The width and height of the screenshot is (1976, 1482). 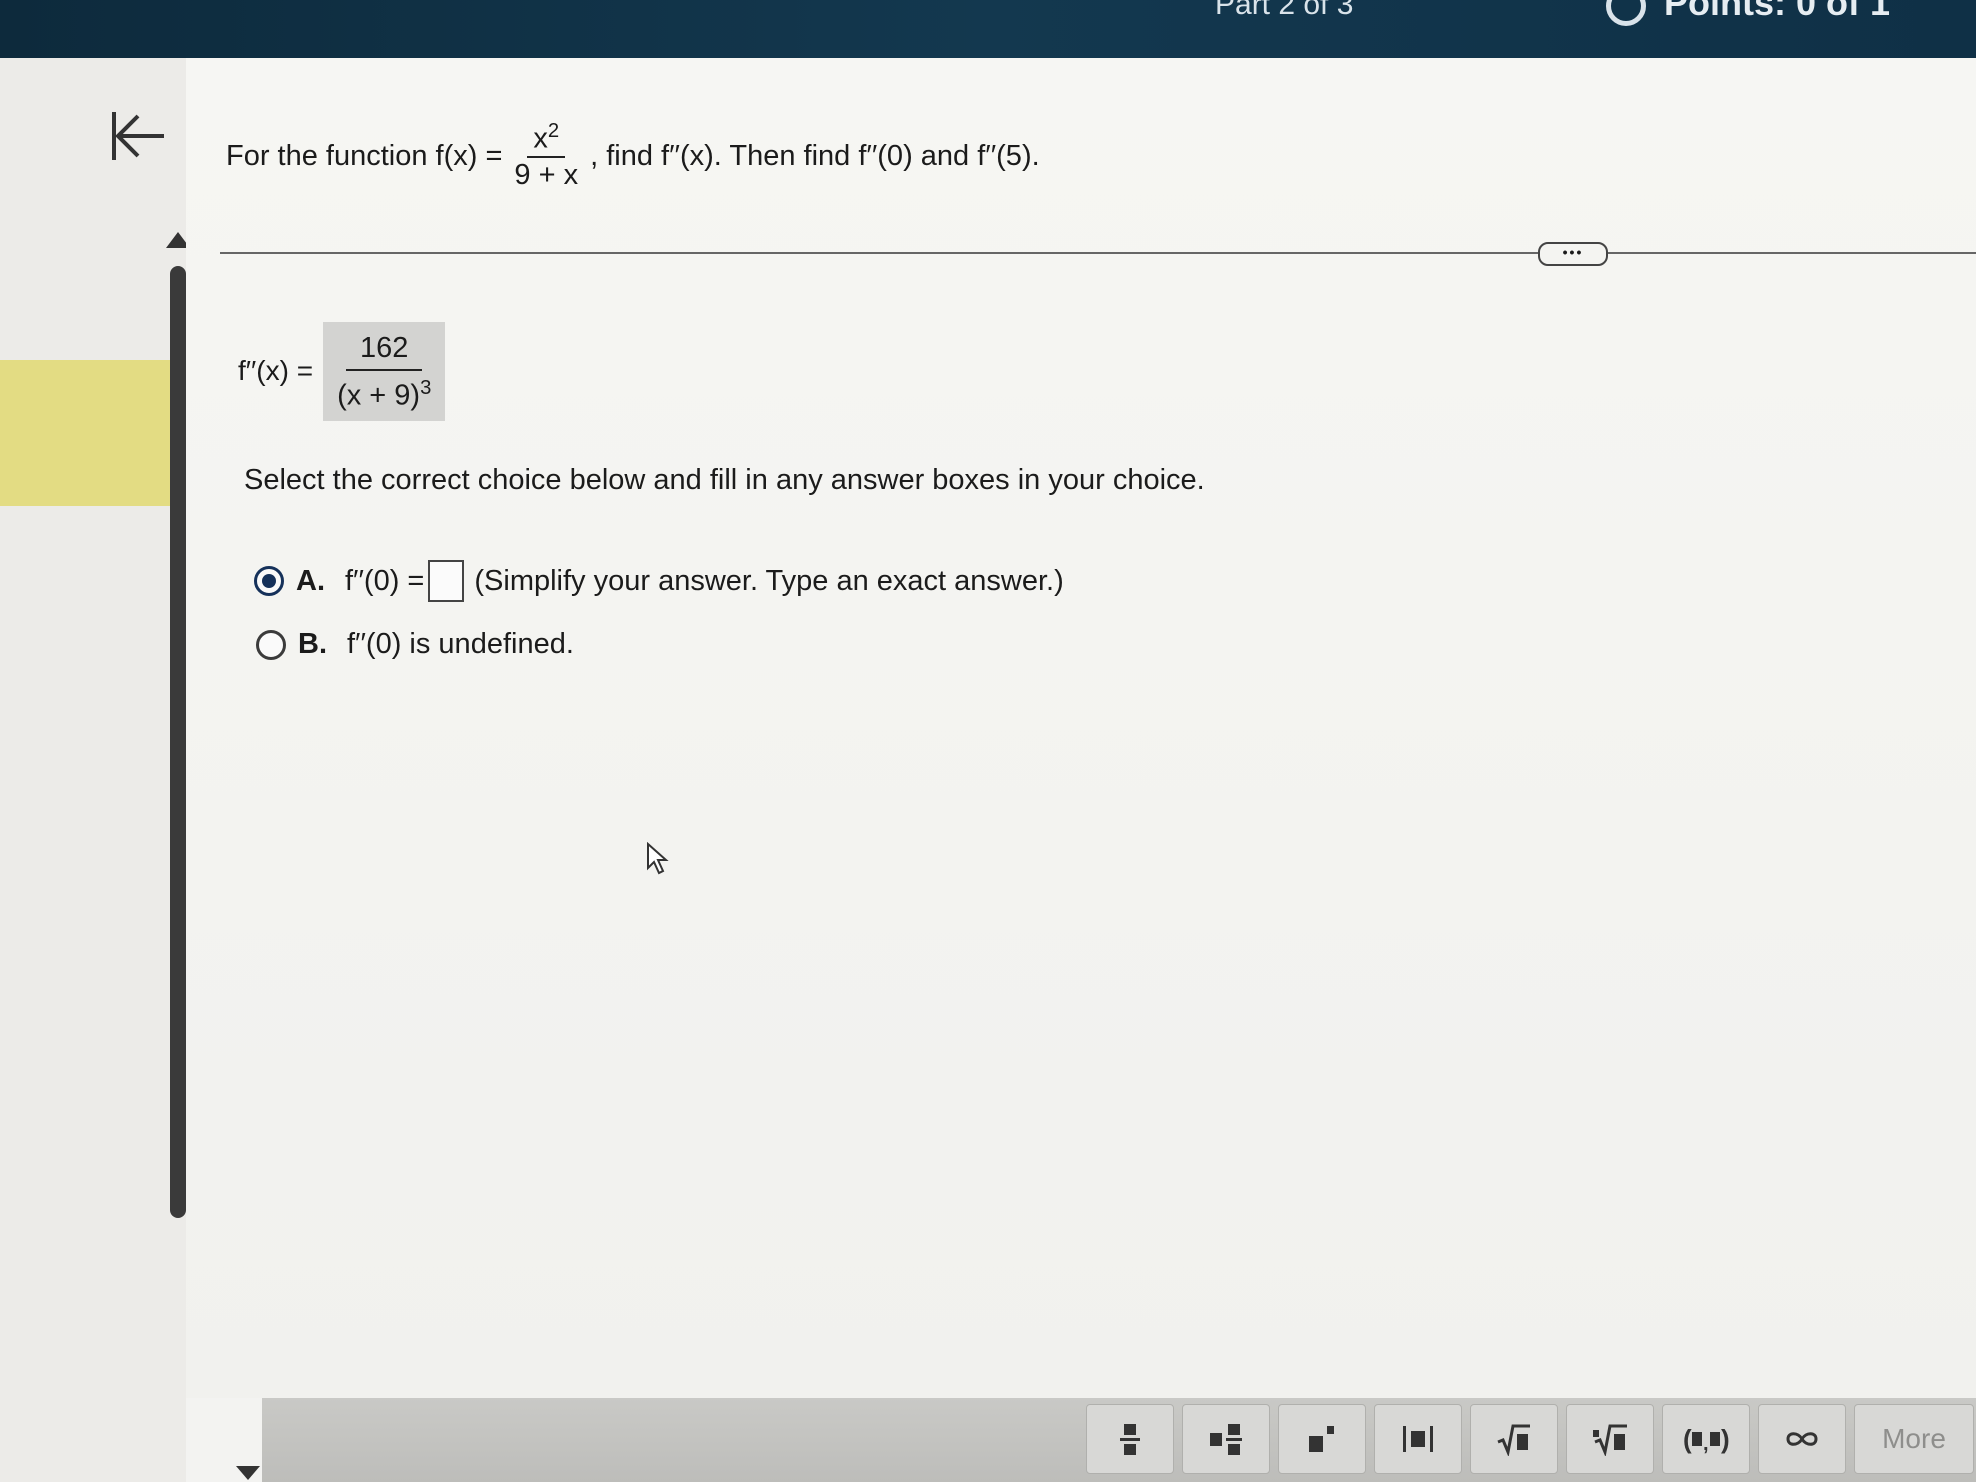 What do you see at coordinates (312, 644) in the screenshot?
I see `choice-letter: B.` at bounding box center [312, 644].